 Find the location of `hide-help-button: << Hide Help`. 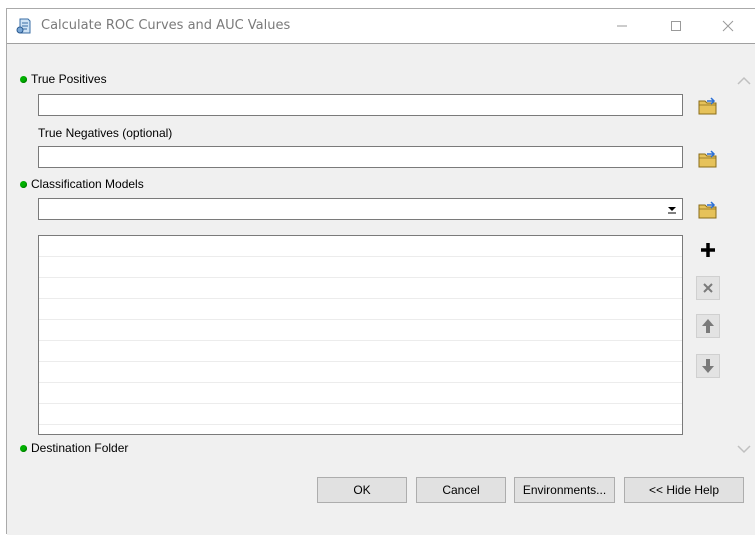

hide-help-button: << Hide Help is located at coordinates (684, 490).